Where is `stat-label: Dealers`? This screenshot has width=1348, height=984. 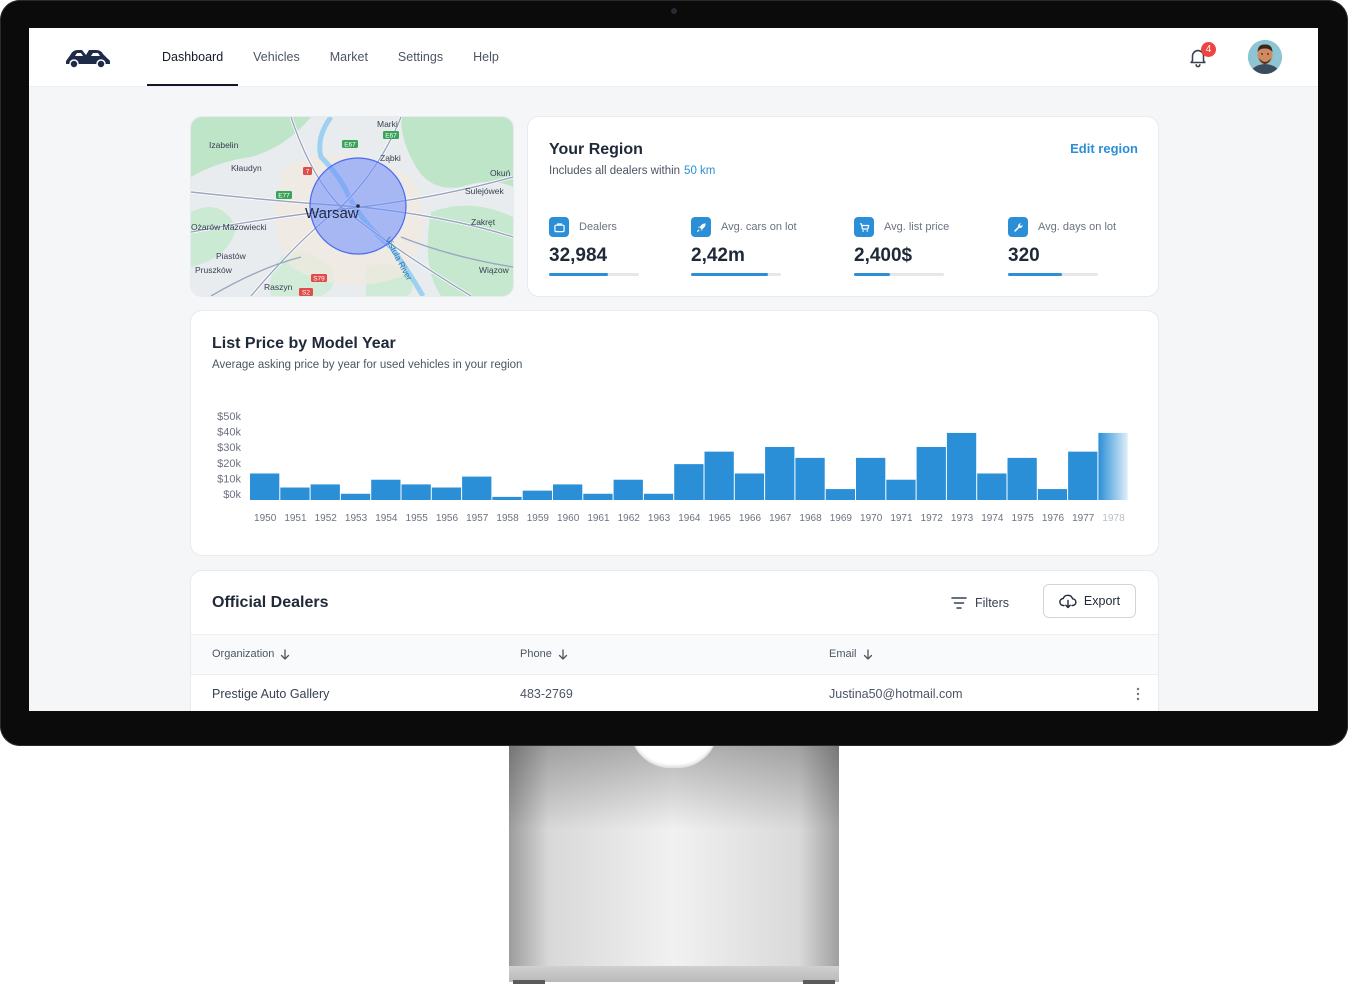 stat-label: Dealers is located at coordinates (598, 227).